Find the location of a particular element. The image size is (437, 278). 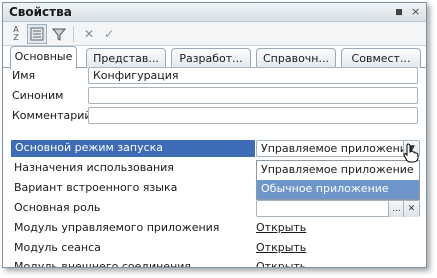

check-icon: ✓ is located at coordinates (109, 34).